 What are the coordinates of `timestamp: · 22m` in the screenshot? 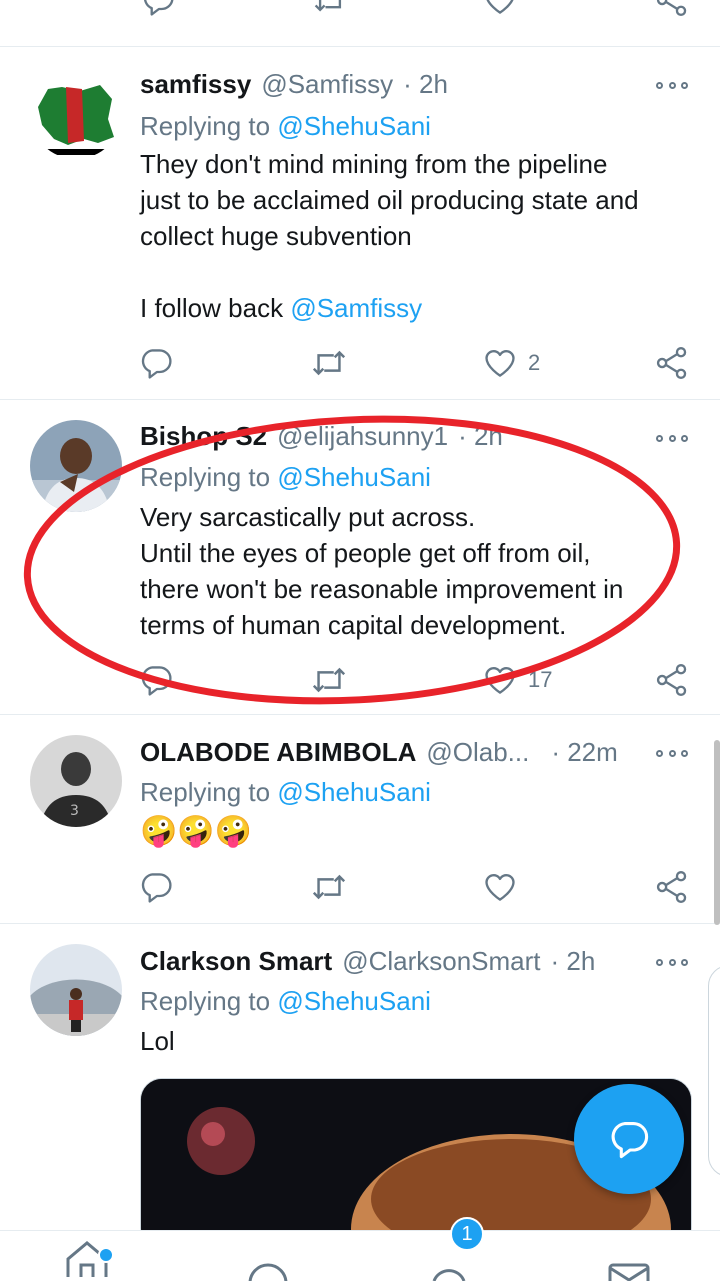 It's located at (584, 751).